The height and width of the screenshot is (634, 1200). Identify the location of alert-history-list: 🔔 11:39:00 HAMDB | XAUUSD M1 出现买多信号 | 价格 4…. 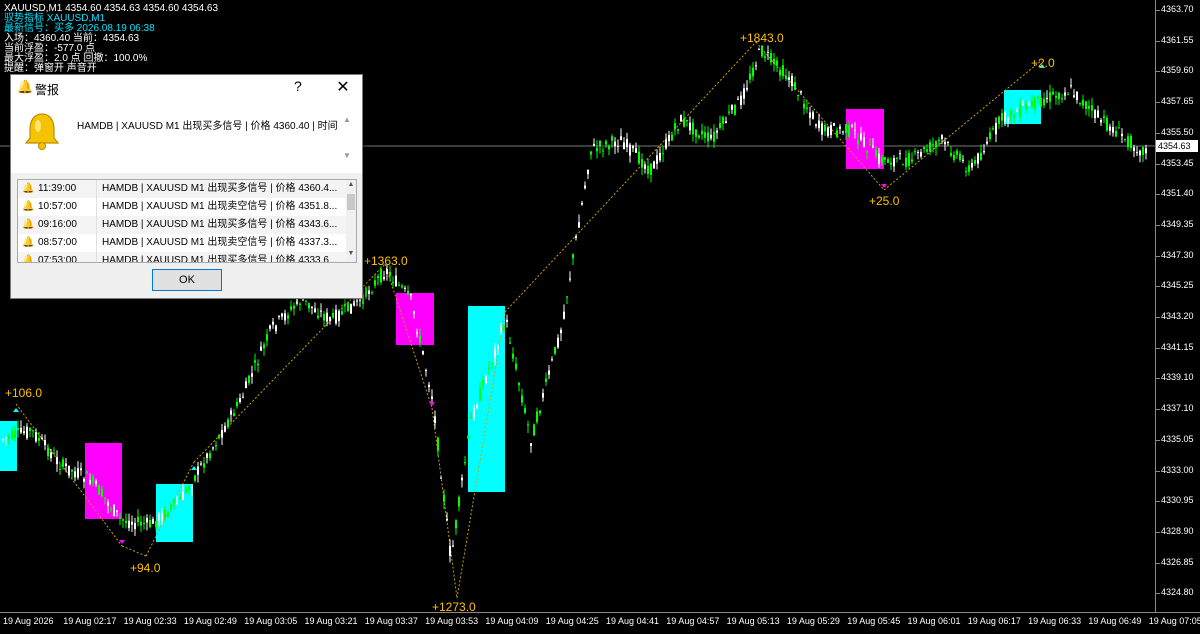
(187, 221).